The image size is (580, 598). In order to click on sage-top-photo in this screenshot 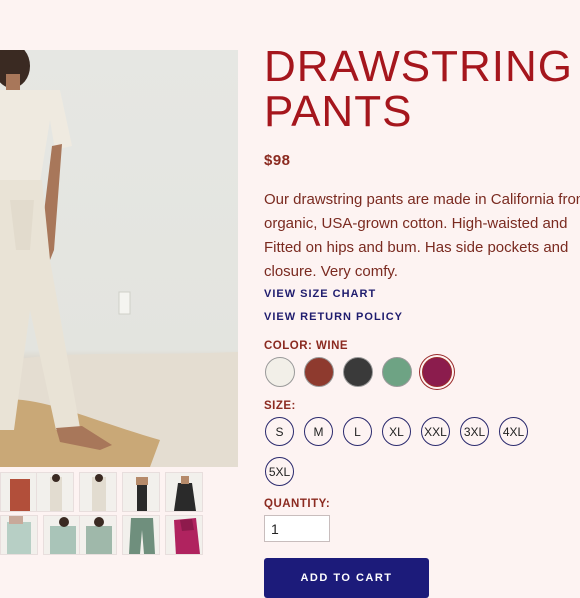, I will do `click(63, 535)`.